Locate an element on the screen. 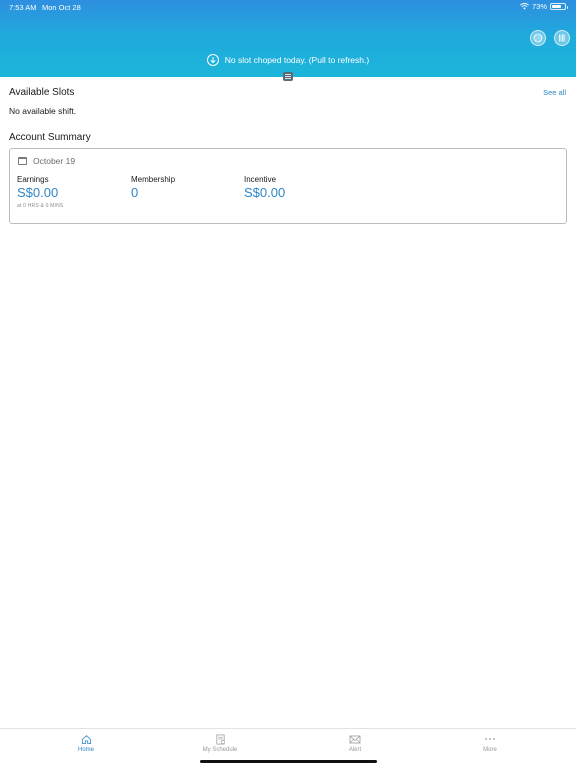  tab-home: Home is located at coordinates (86, 743).